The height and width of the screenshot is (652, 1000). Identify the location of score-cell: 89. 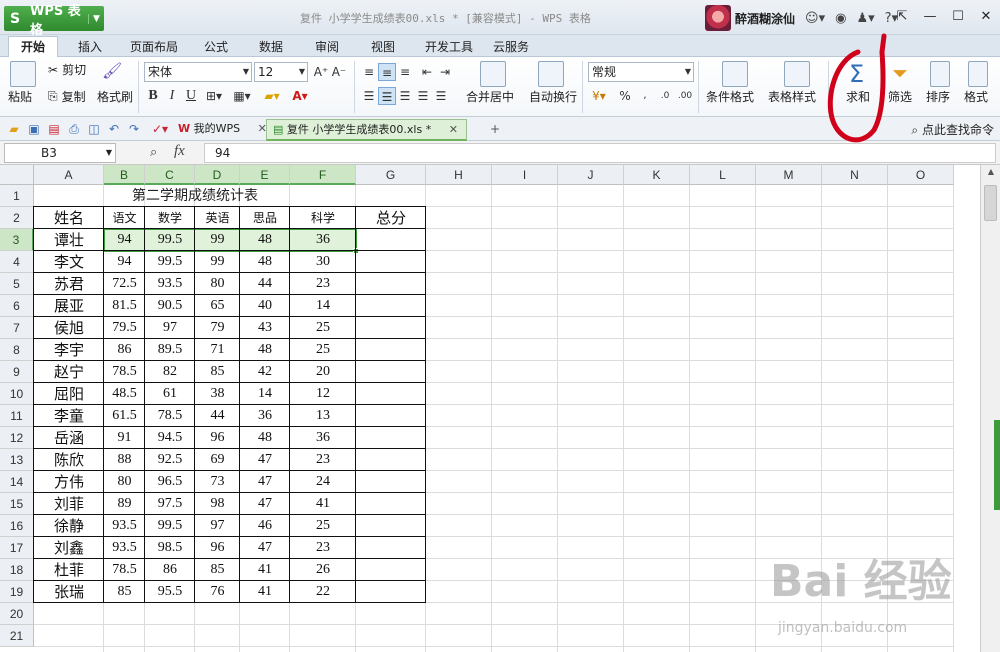
(124, 504).